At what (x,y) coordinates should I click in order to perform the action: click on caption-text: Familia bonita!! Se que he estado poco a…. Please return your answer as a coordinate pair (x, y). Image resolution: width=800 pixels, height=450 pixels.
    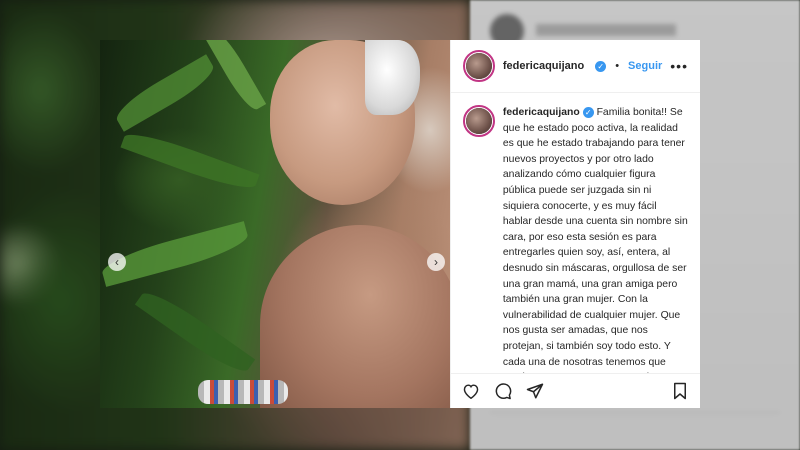
    Looking at the image, I should click on (595, 240).